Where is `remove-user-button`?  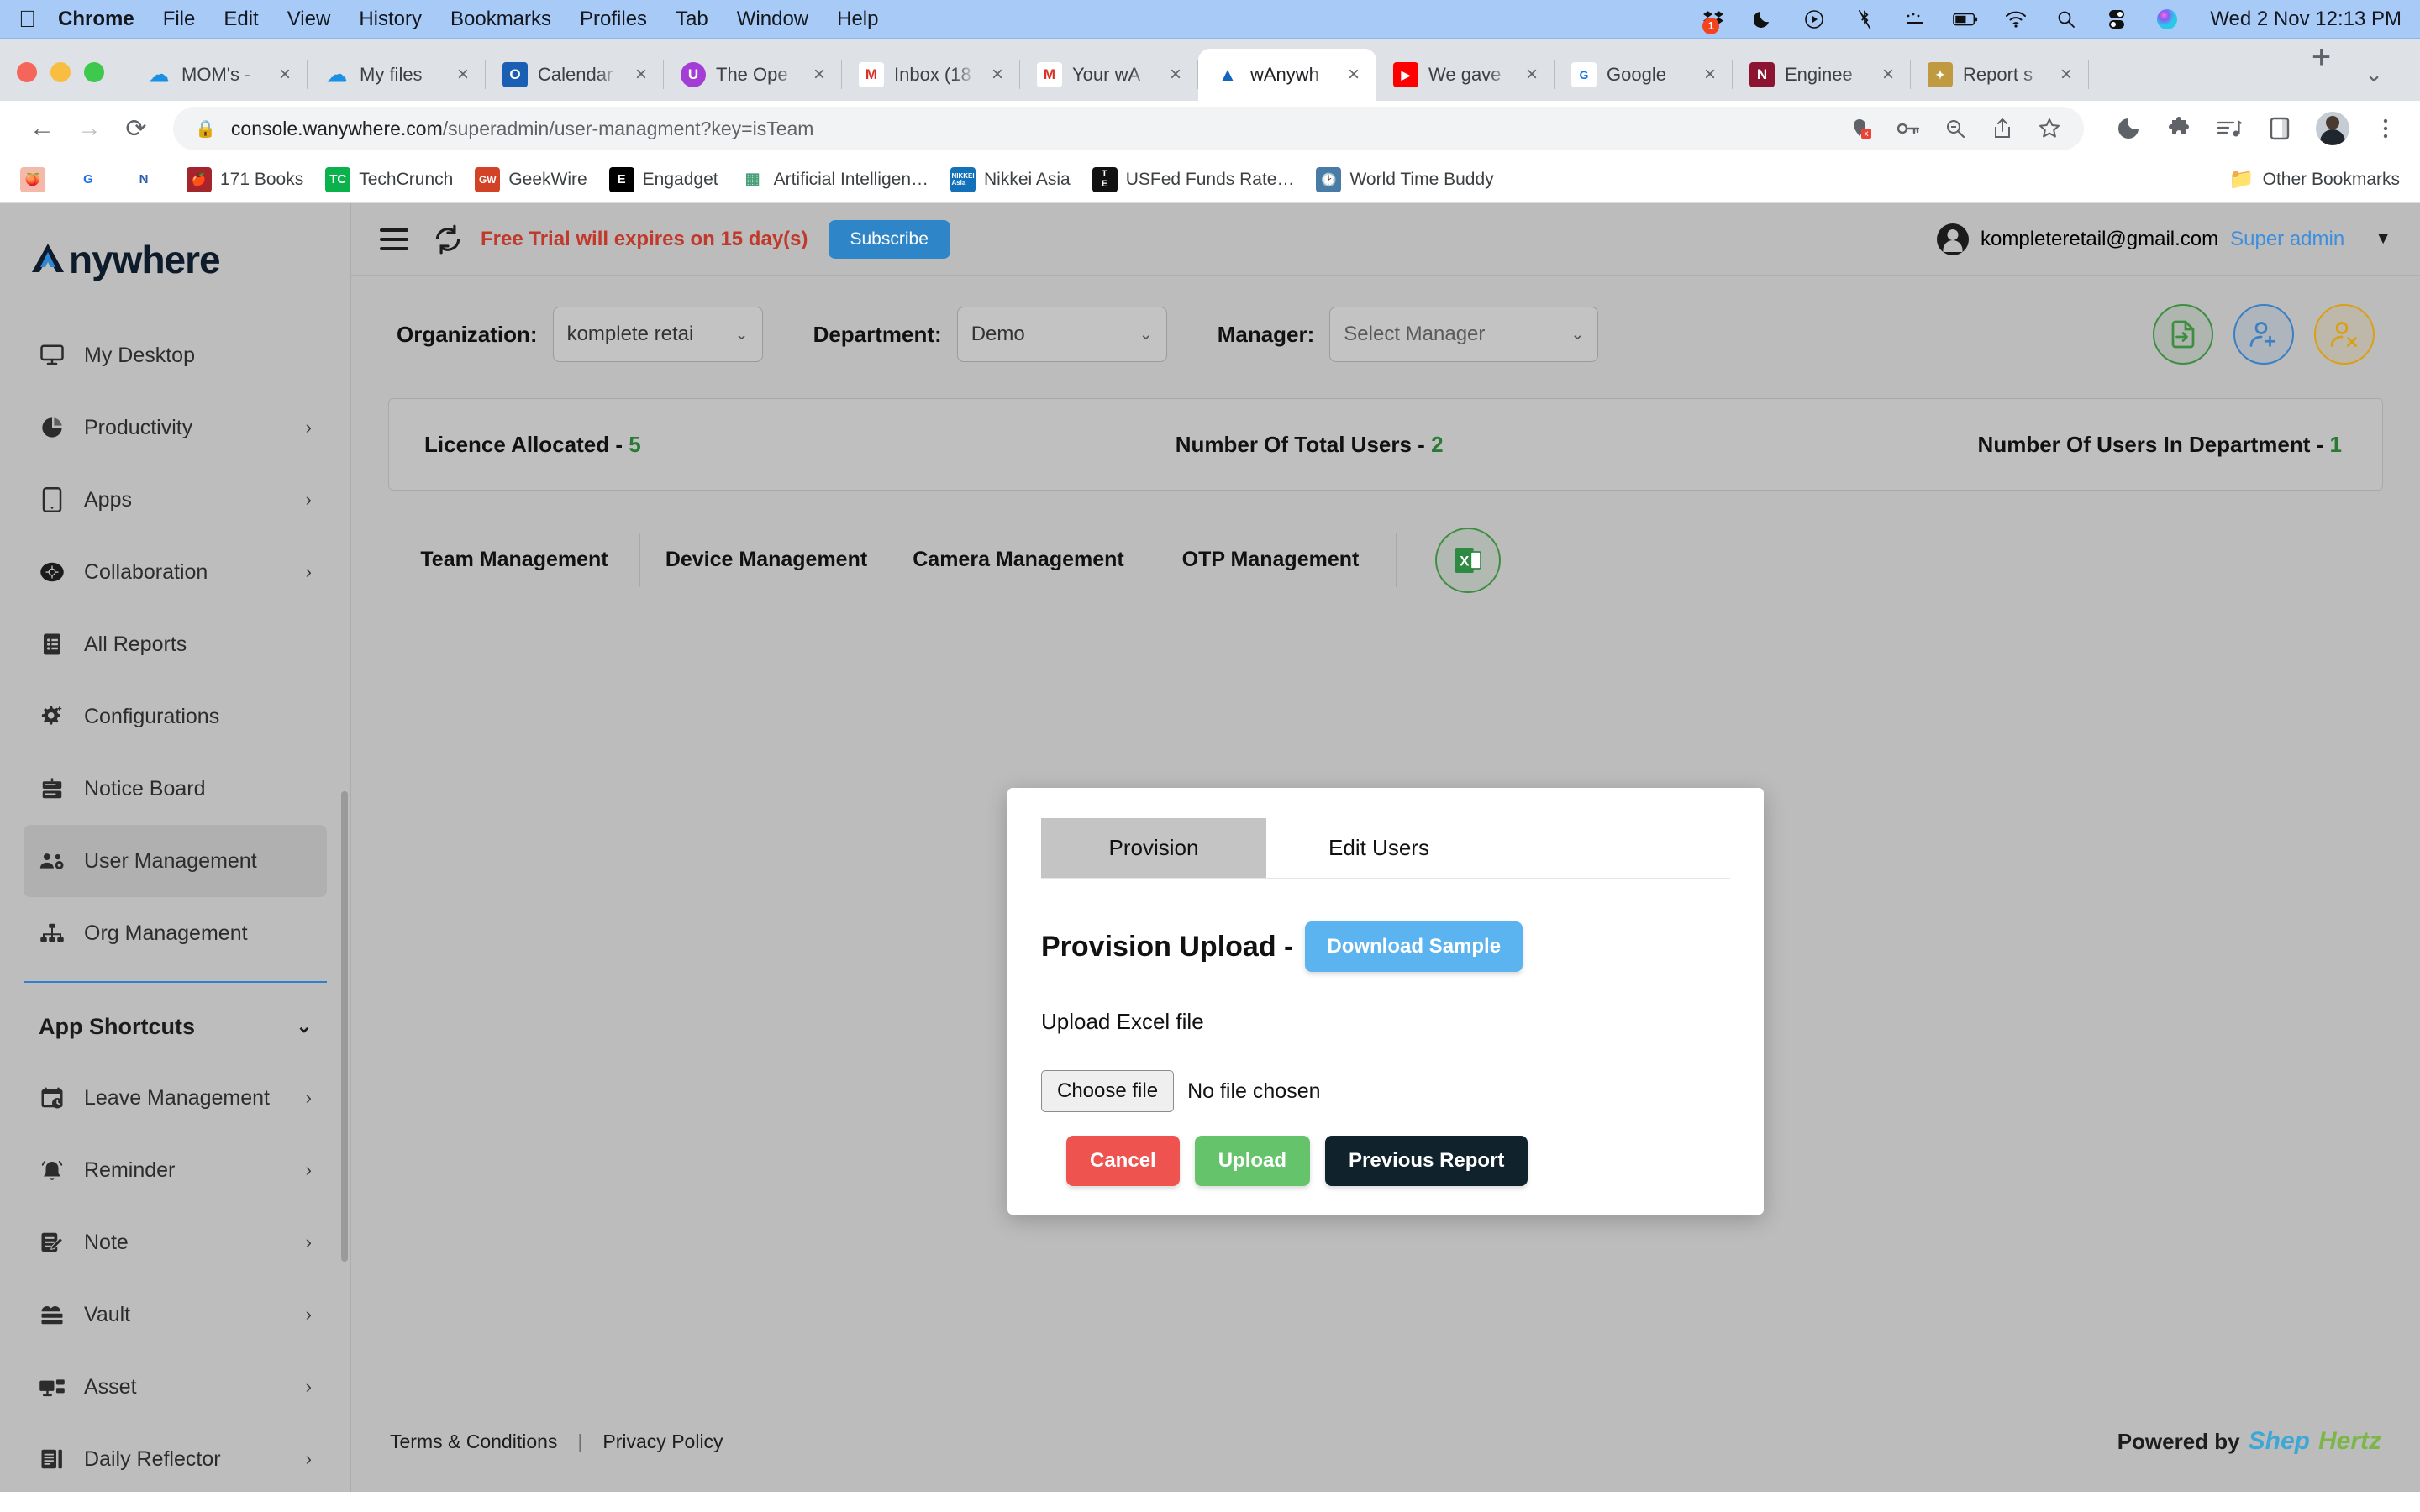
remove-user-button is located at coordinates (2344, 334).